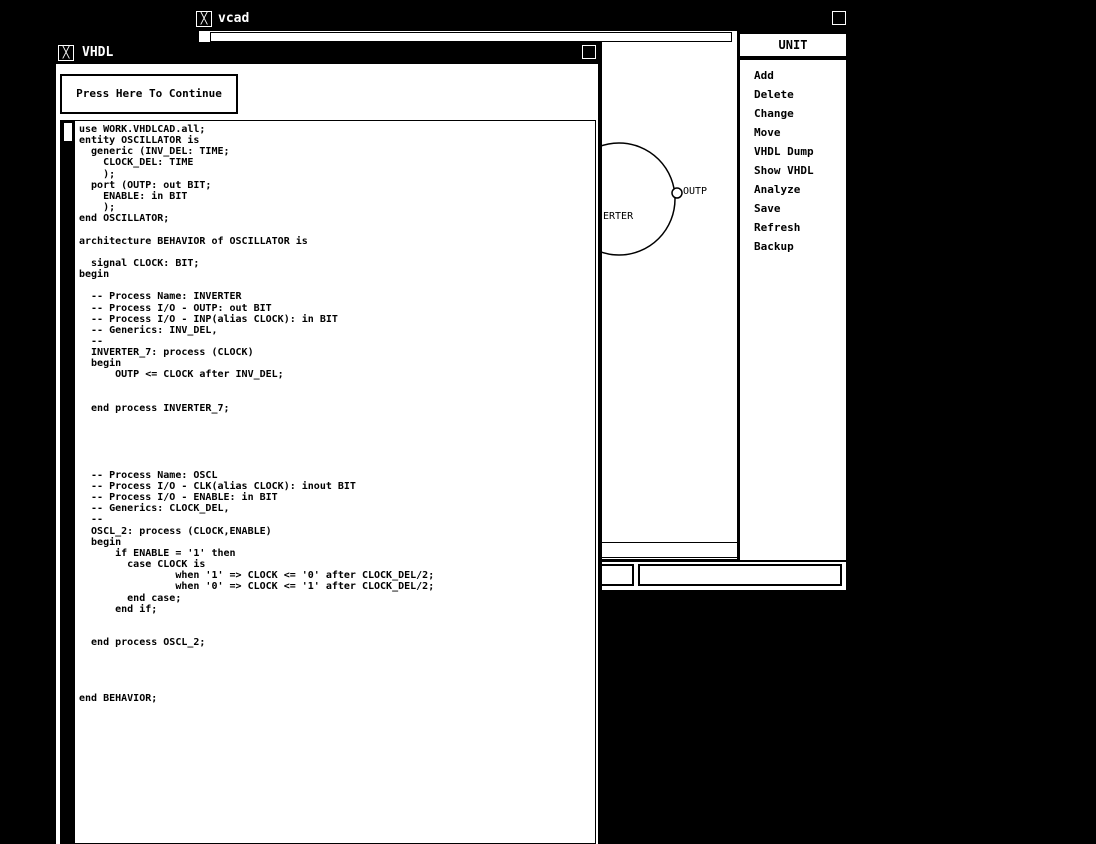  Describe the element at coordinates (234, 18) in the screenshot. I see `vcad-window-title: vcad` at that location.